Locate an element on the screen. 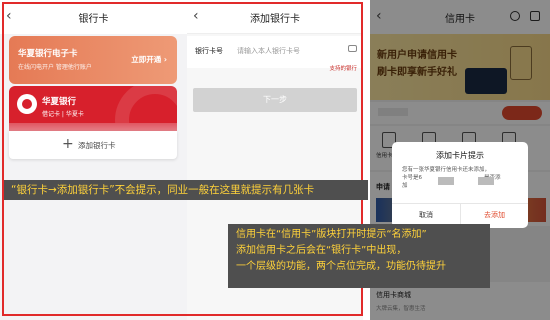 The height and width of the screenshot is (320, 550). annotation-note-1: “银行卡→添加银行卡”不会提示，同业一般在这里就提示有几张卡 is located at coordinates (186, 190).